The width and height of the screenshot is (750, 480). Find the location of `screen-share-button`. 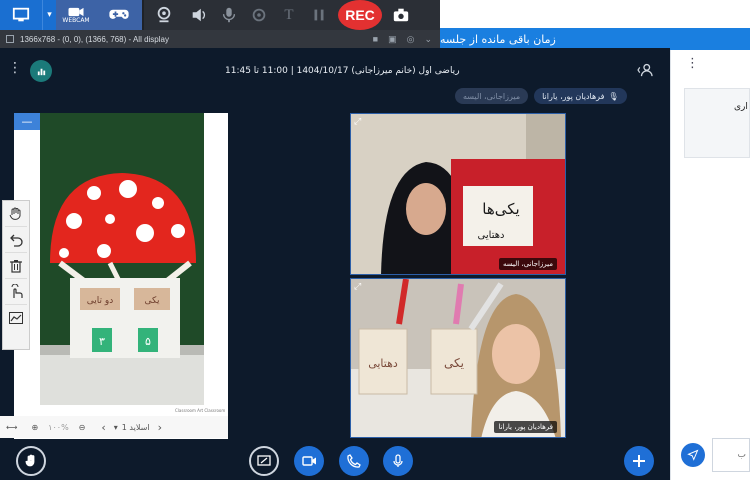

screen-share-button is located at coordinates (264, 461).